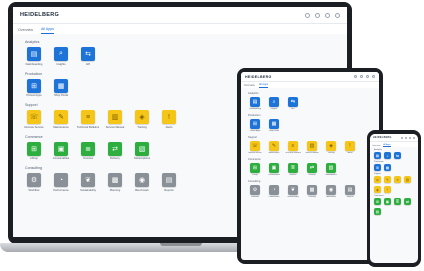  I want to click on benchmark-icon: ◉, so click(142, 180).